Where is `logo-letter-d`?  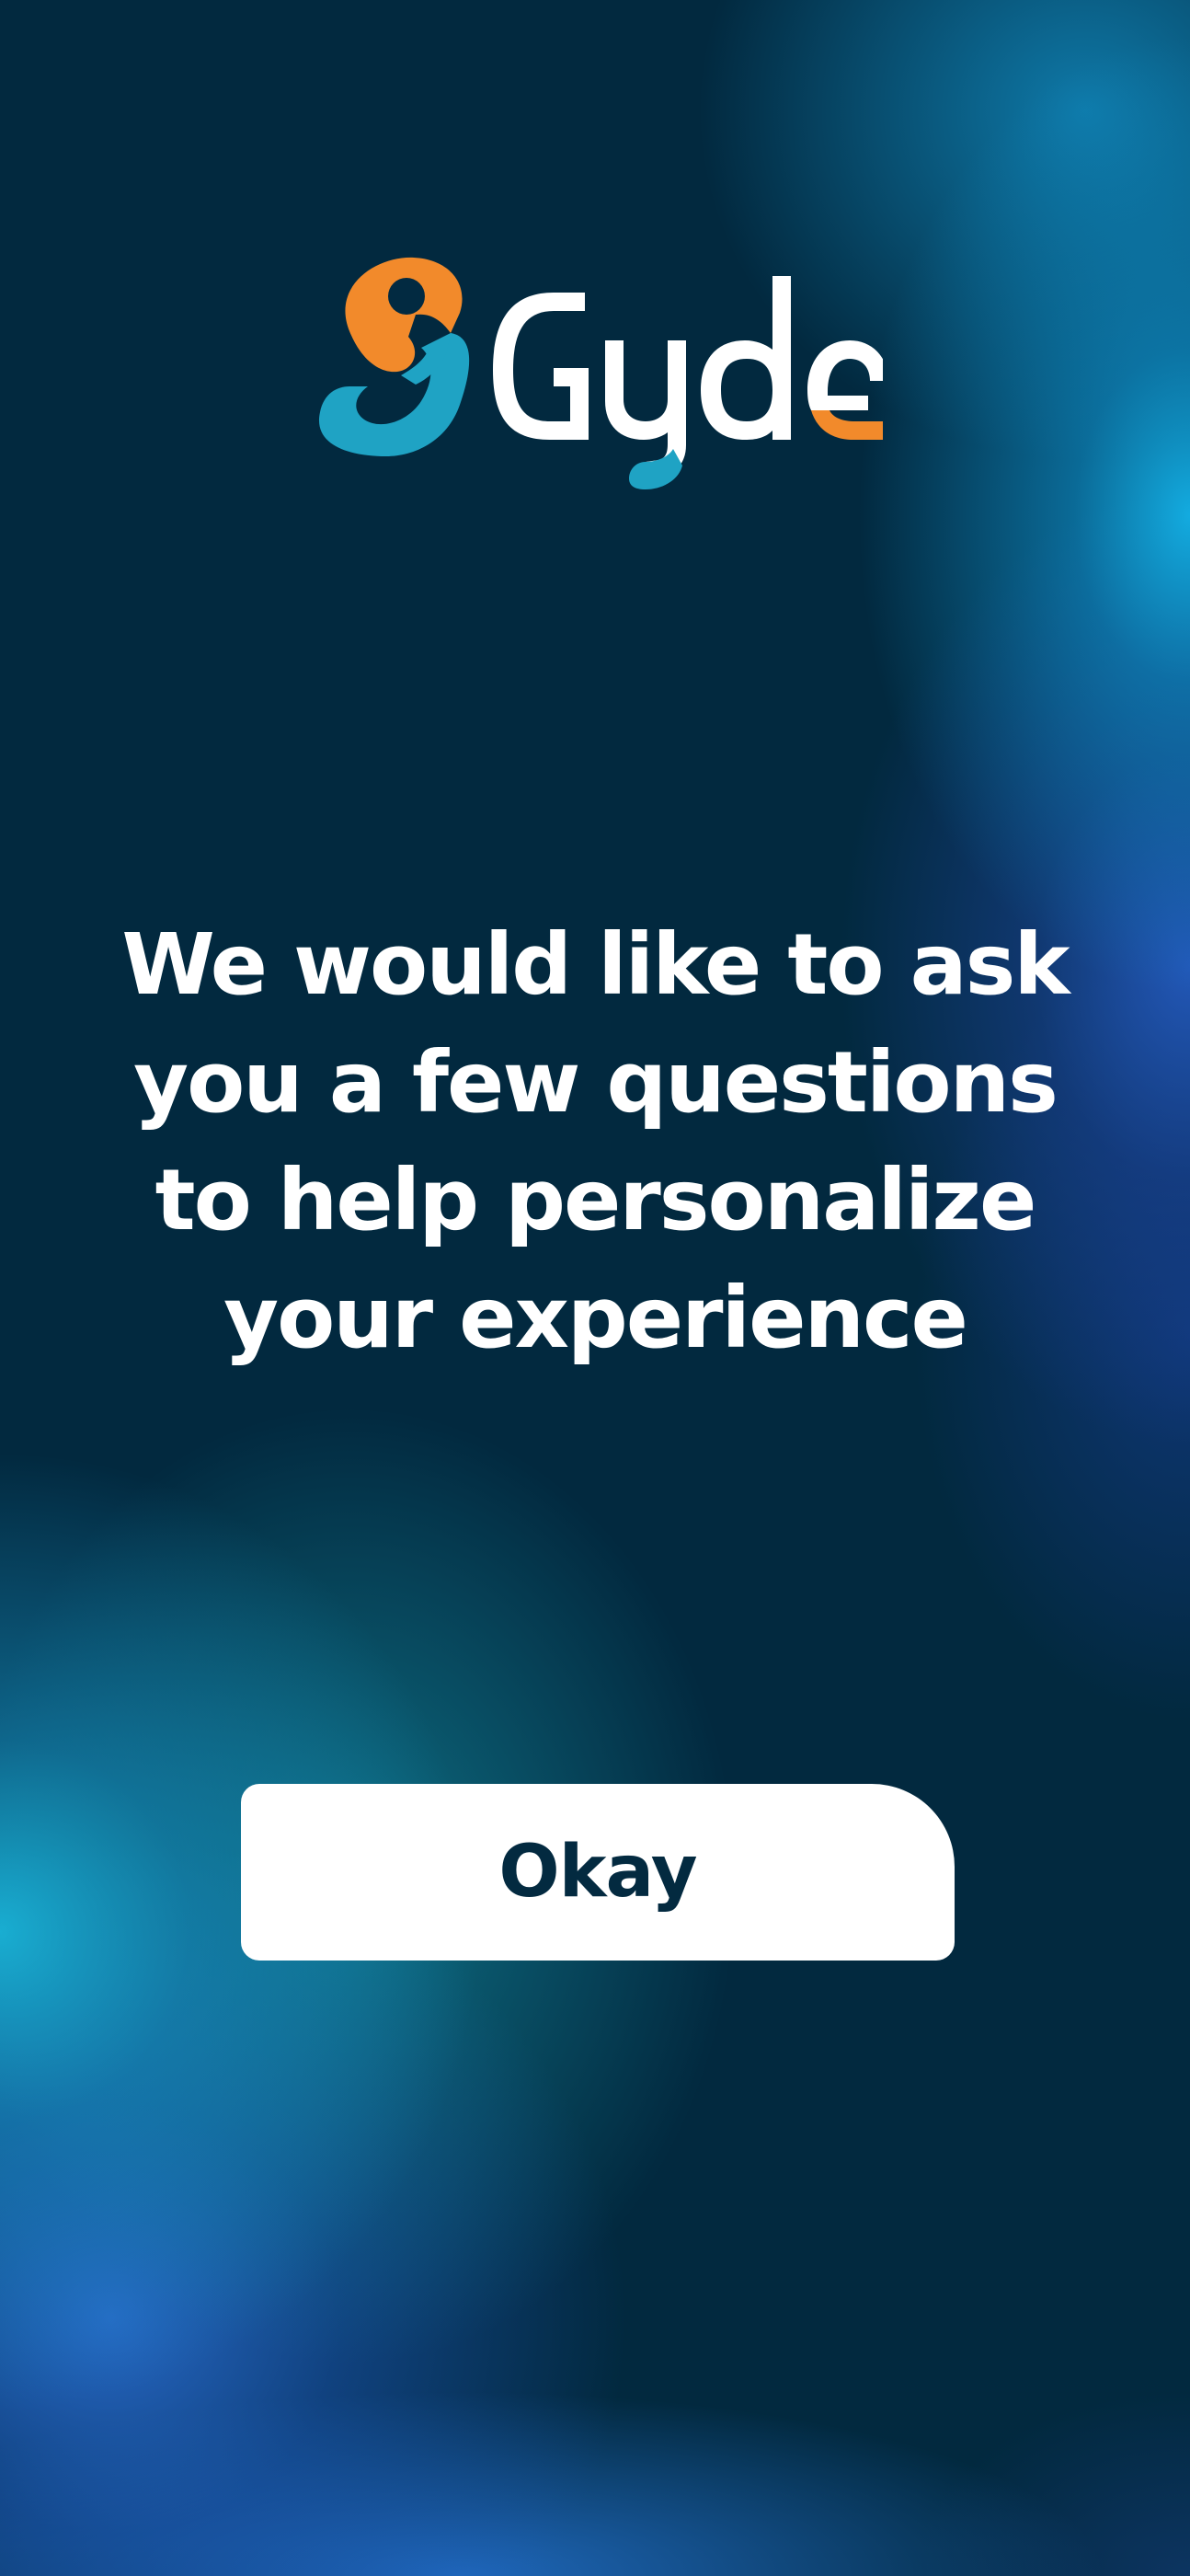 logo-letter-d is located at coordinates (746, 358).